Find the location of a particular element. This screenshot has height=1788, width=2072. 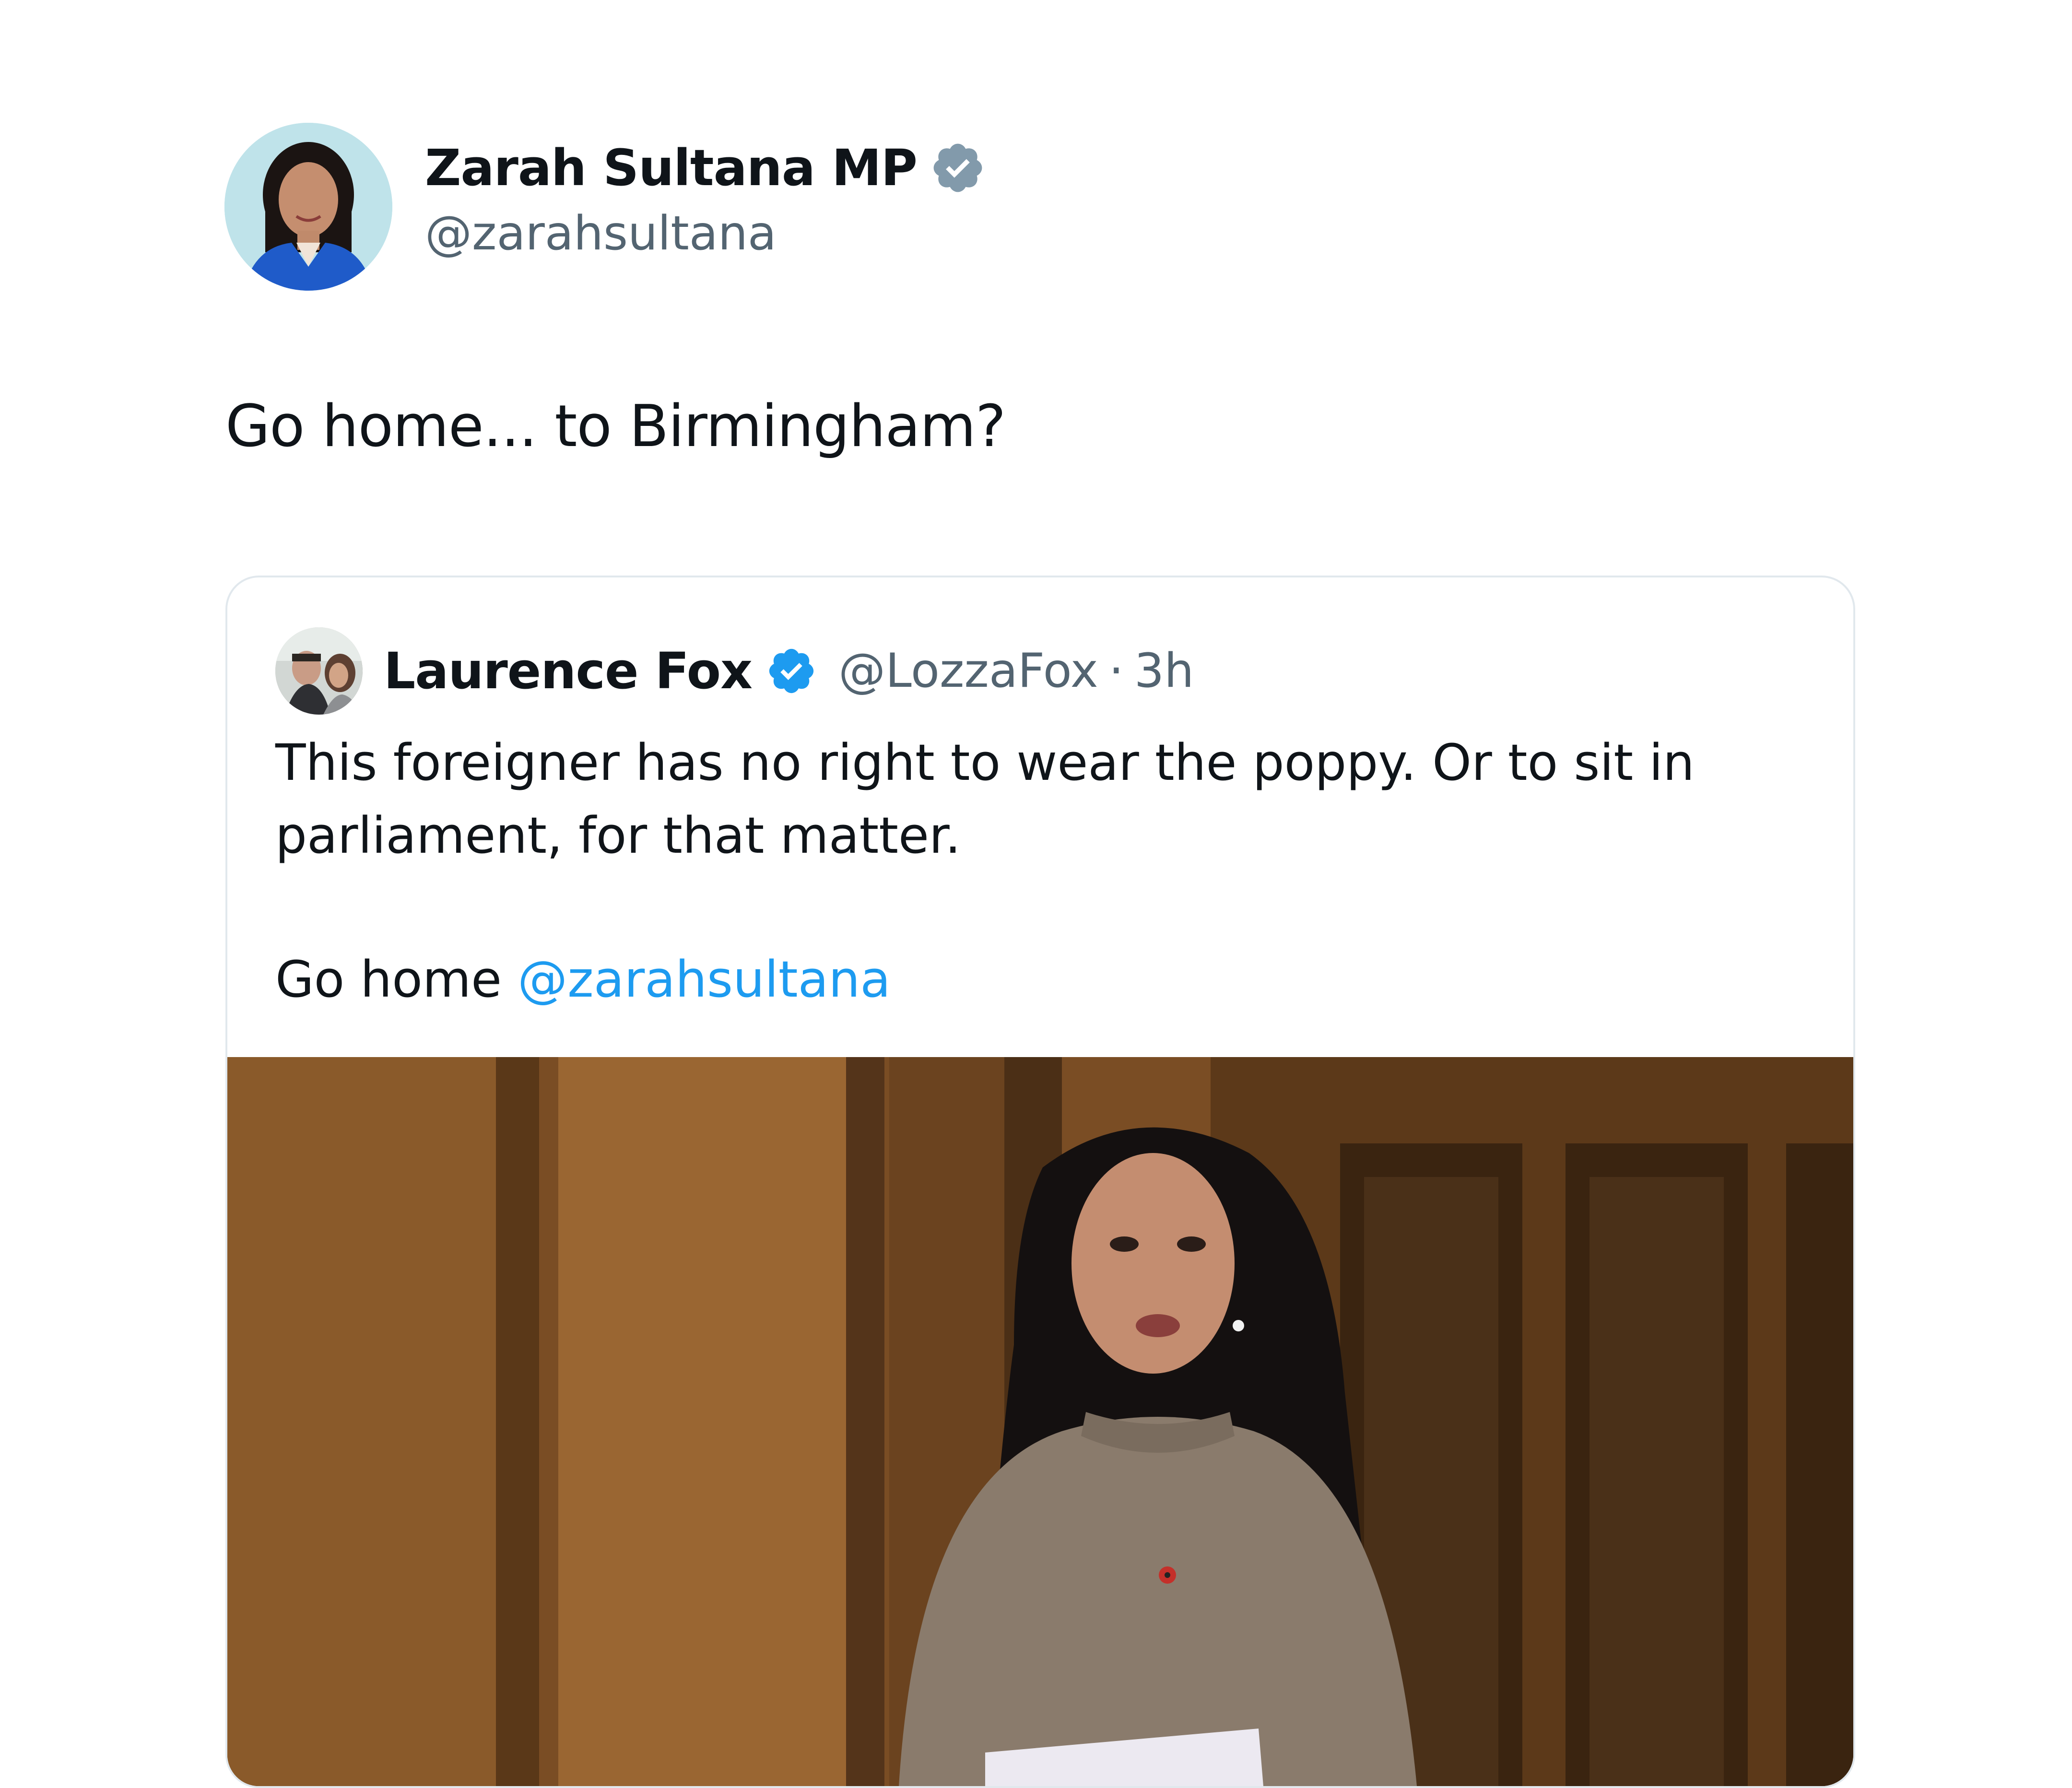

quoted-author-avatar is located at coordinates (319, 671).